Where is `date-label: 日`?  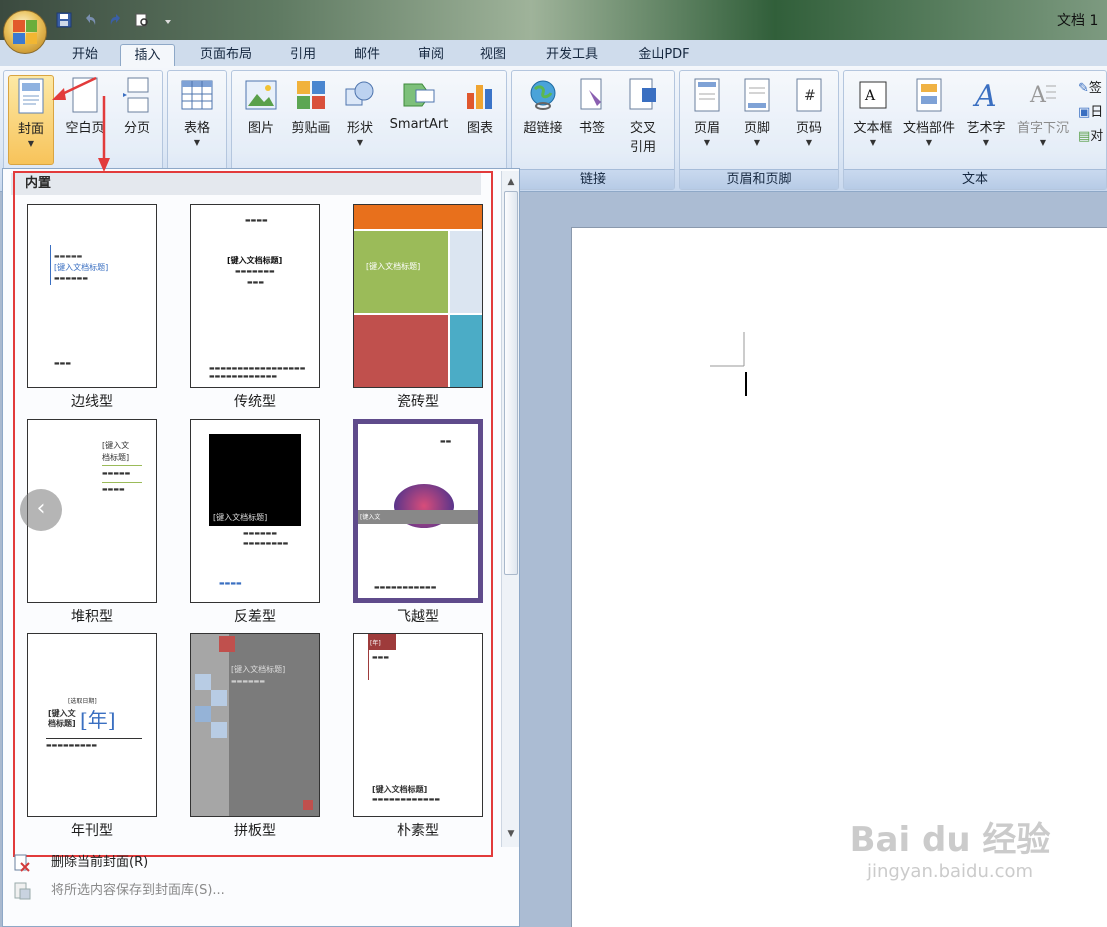 date-label: 日 is located at coordinates (1097, 112).